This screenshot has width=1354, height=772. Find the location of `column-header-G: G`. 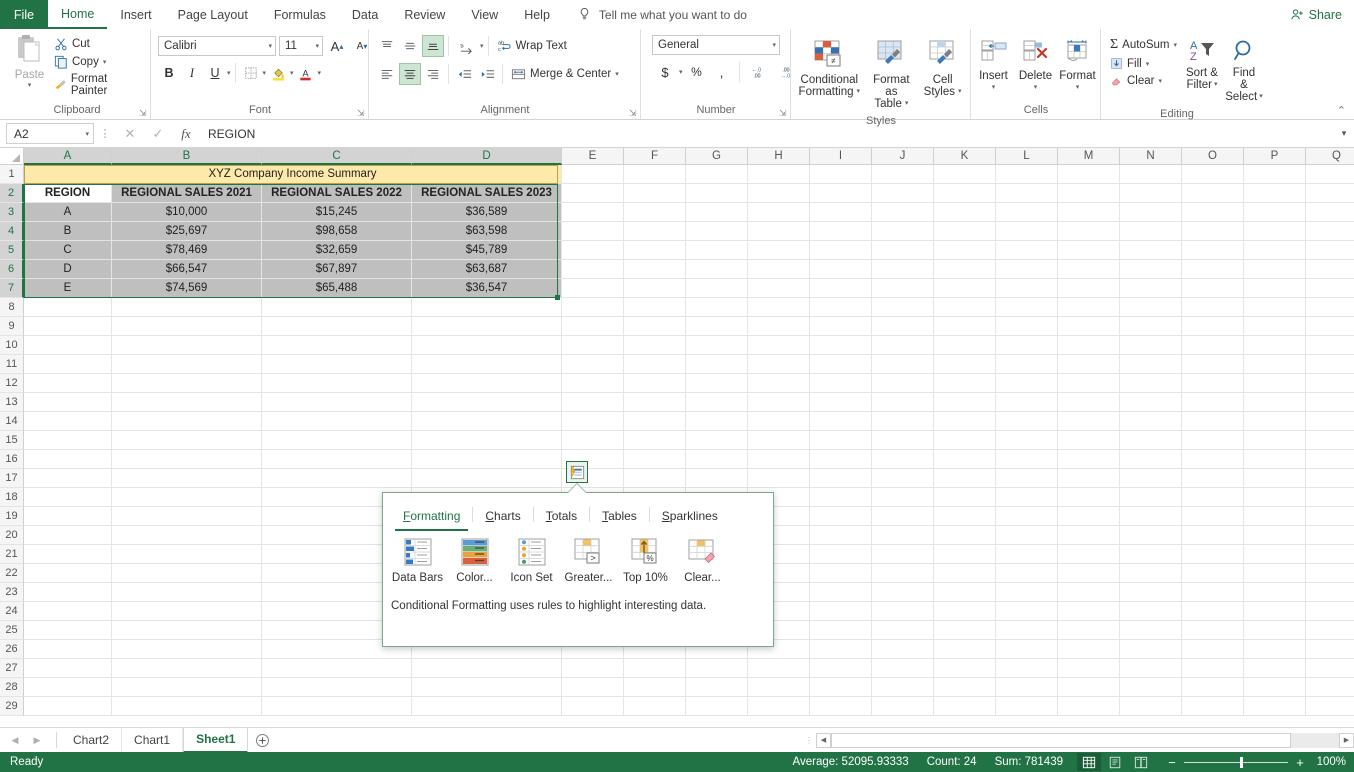

column-header-G: G is located at coordinates (717, 156).